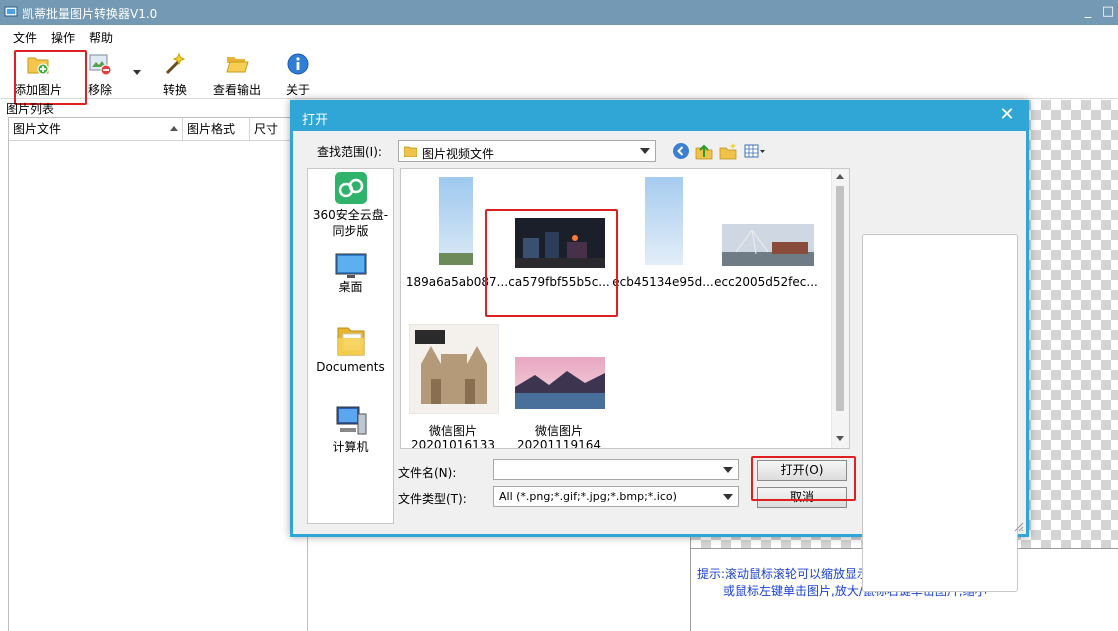 This screenshot has width=1118, height=631. I want to click on desktop-icon, so click(350, 265).